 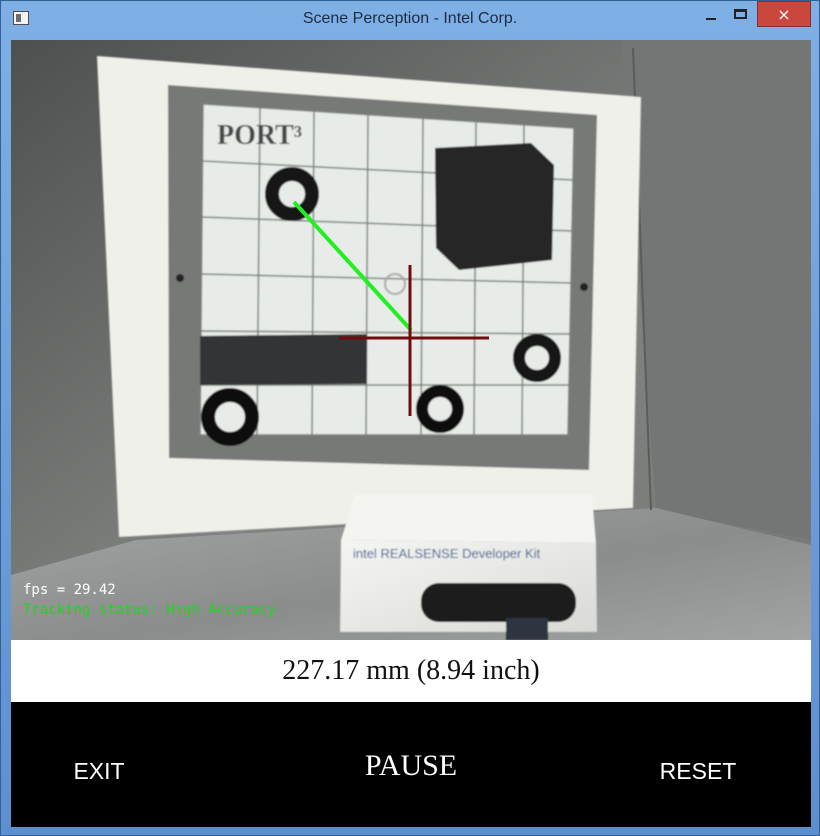 I want to click on poster-left-dot, so click(x=180, y=278).